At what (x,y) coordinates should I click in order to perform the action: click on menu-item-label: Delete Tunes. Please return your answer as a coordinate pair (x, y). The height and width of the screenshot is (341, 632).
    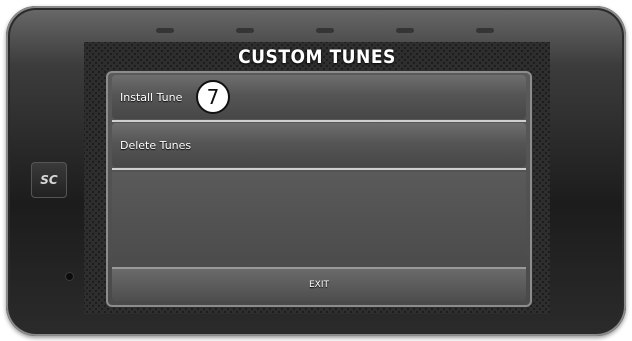
    Looking at the image, I should click on (156, 145).